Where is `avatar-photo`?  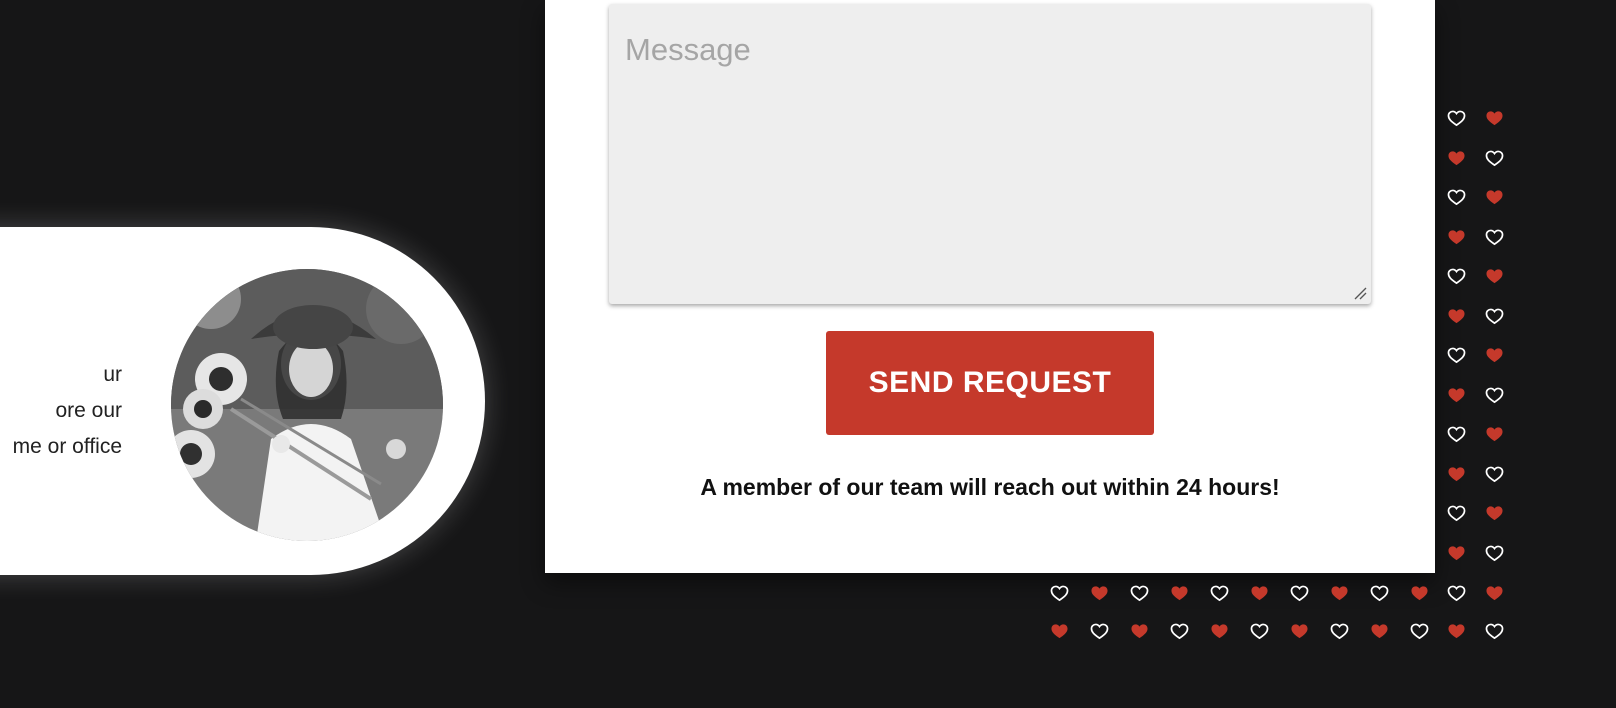
avatar-photo is located at coordinates (307, 405).